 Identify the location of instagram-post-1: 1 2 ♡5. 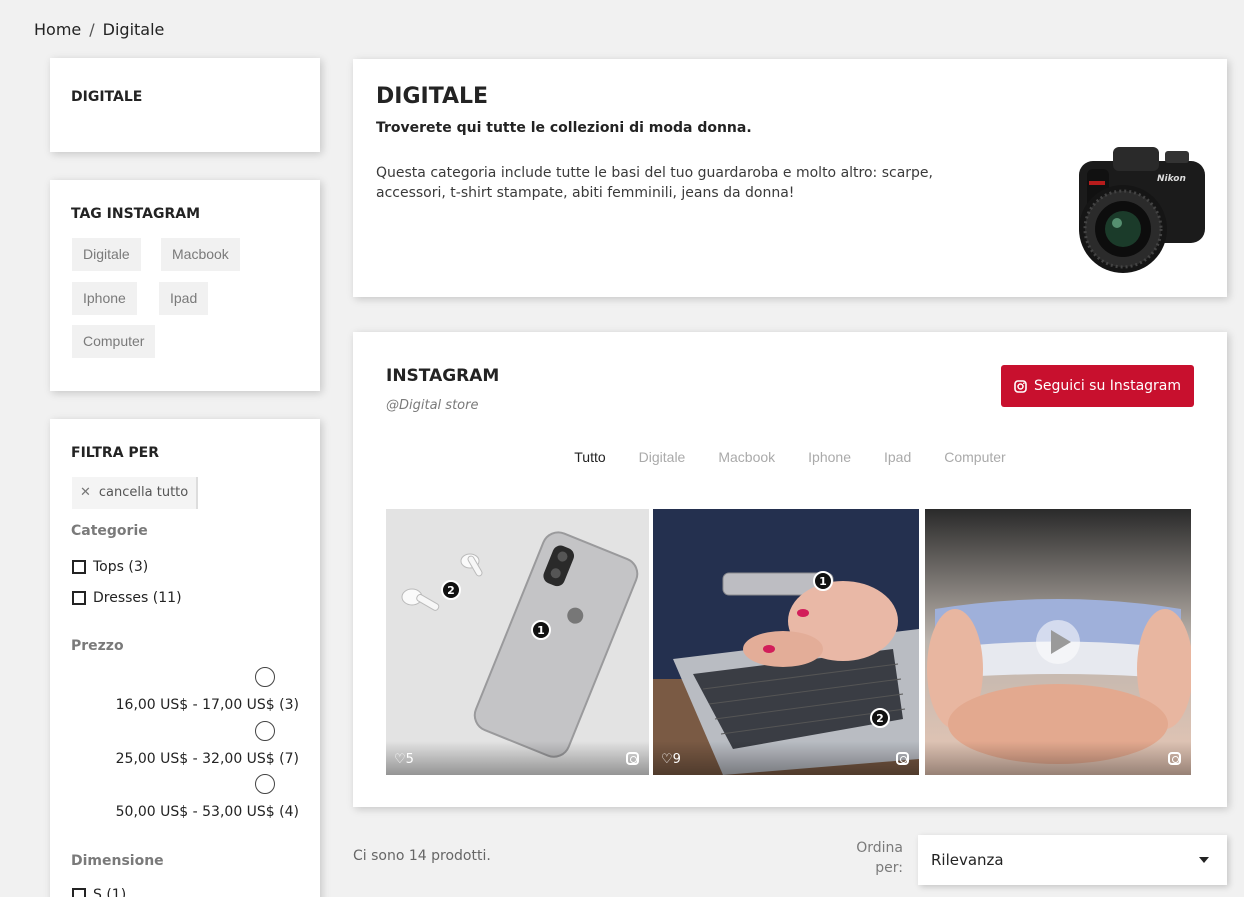
(517, 642).